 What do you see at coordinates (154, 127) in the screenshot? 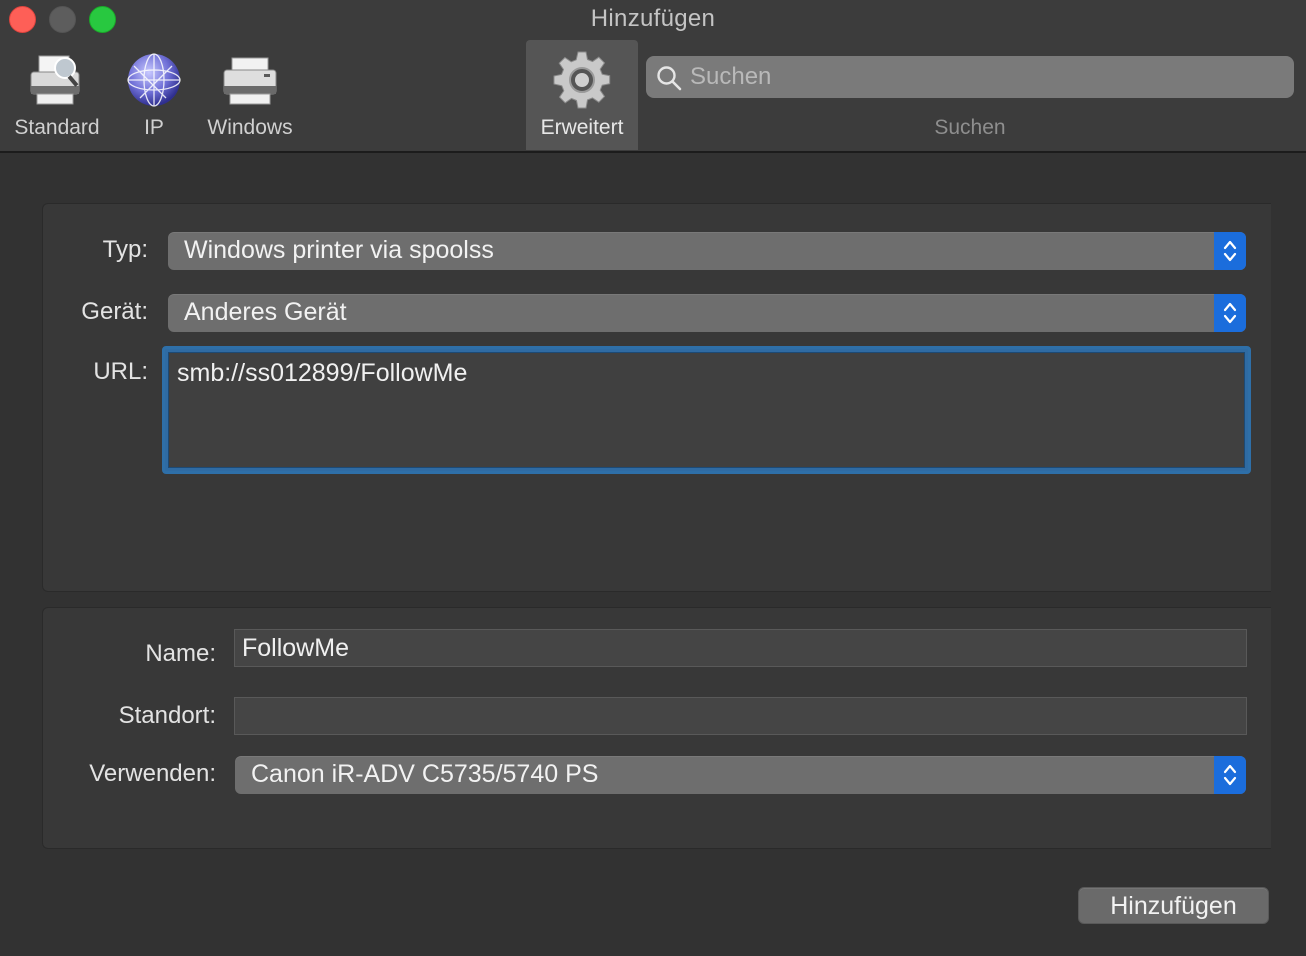
I see `toolbar-item-label: IP` at bounding box center [154, 127].